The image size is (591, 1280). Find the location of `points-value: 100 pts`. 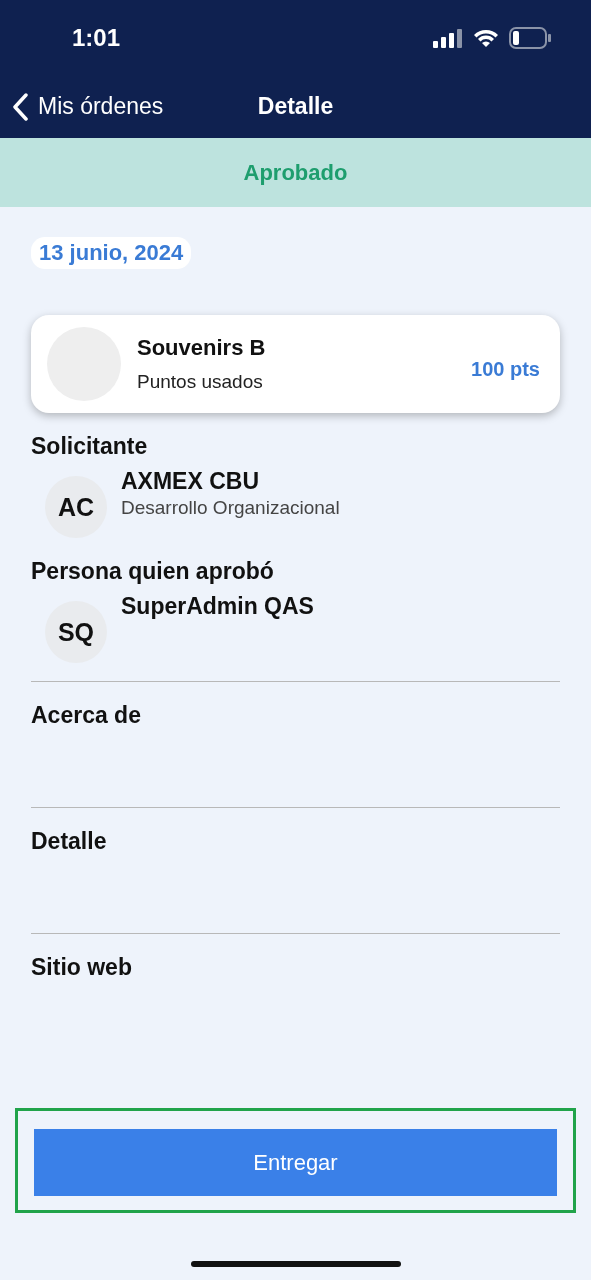

points-value: 100 pts is located at coordinates (505, 369).